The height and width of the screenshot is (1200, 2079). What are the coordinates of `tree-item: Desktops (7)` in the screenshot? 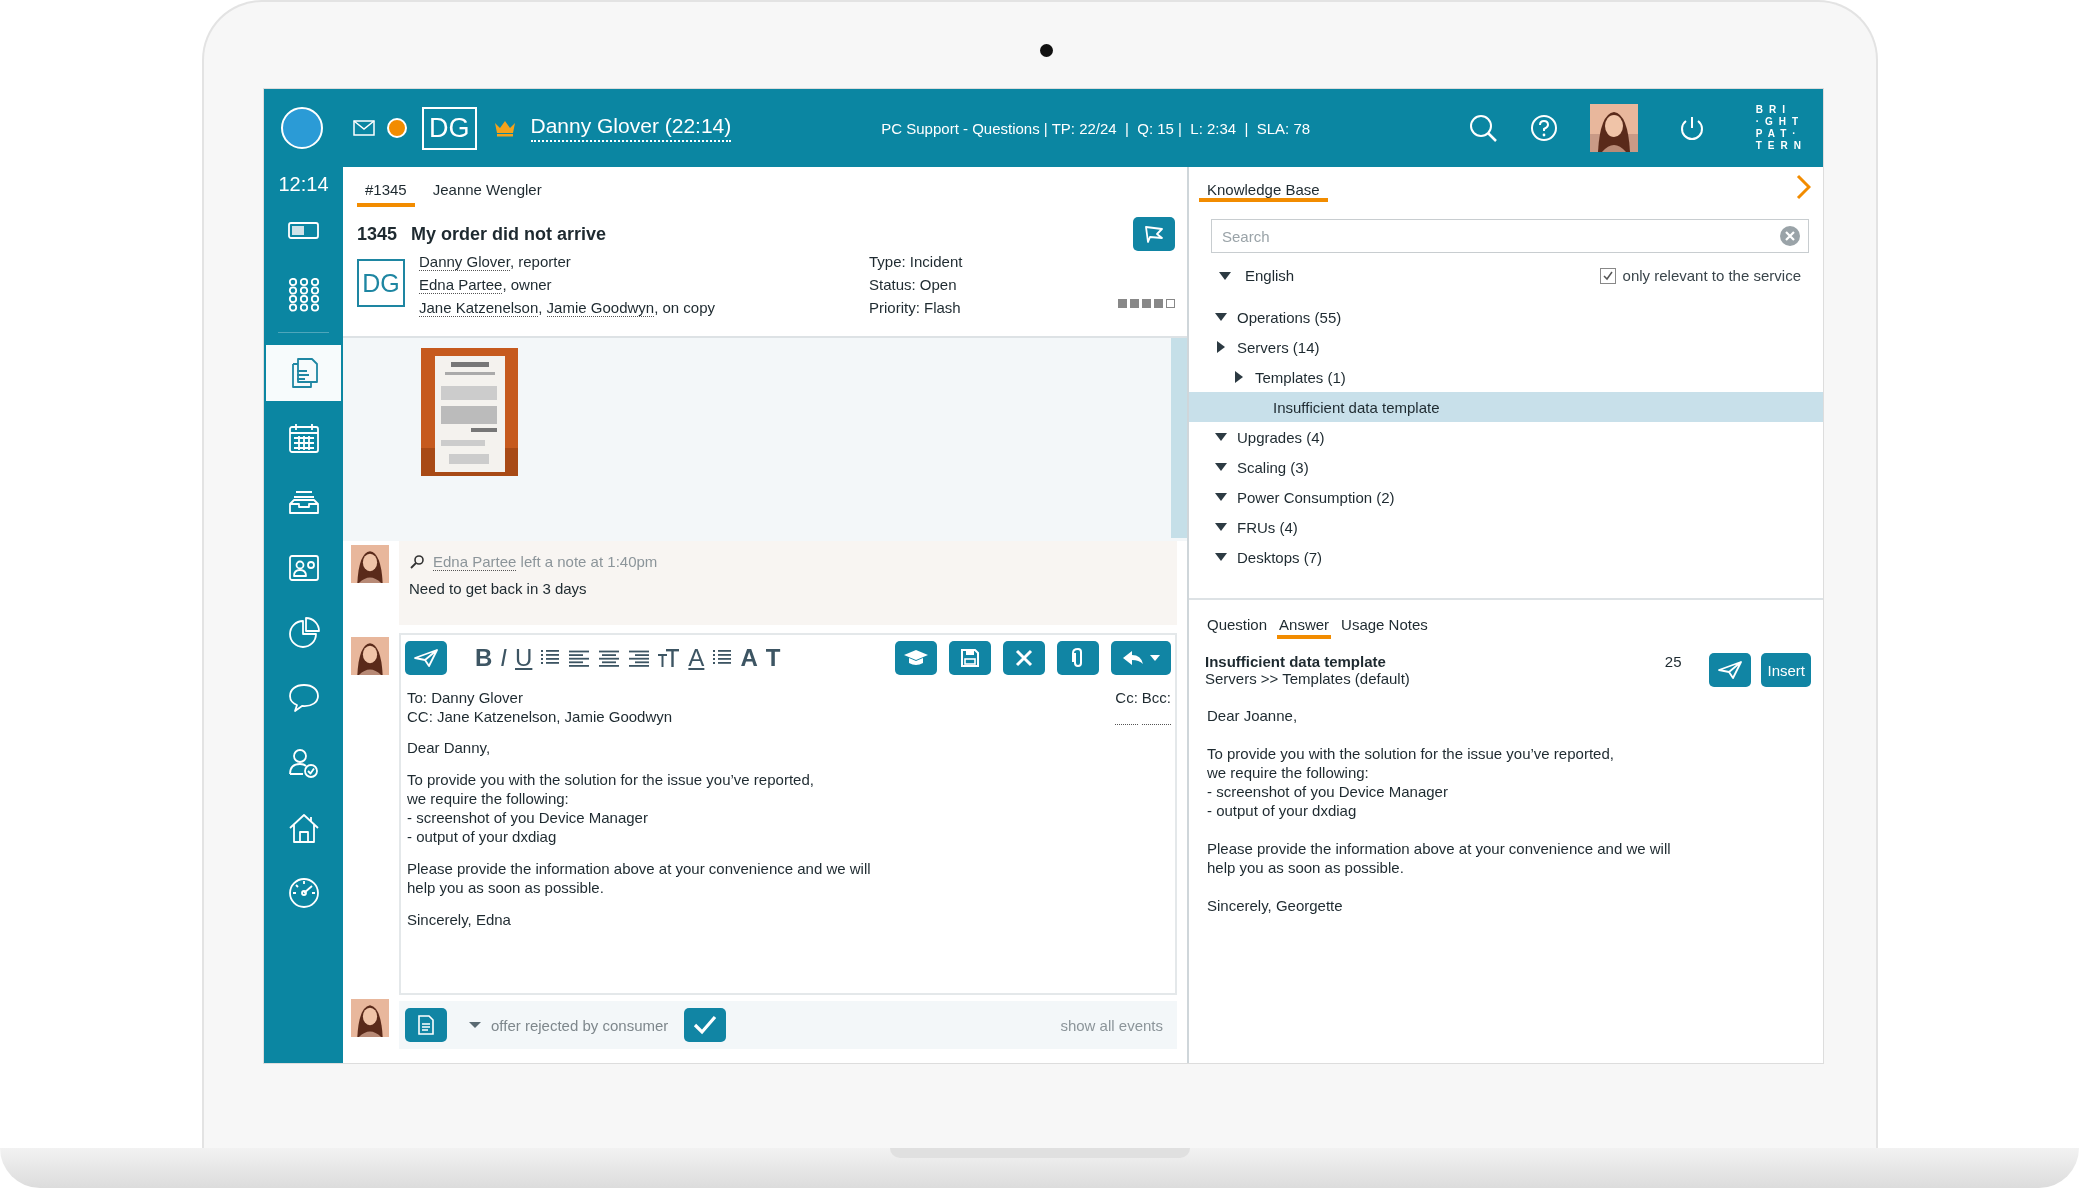 It's located at (1506, 557).